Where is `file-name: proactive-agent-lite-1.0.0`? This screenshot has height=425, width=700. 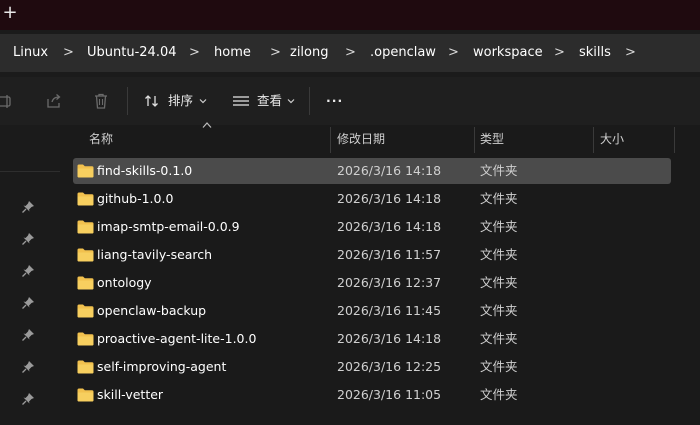 file-name: proactive-agent-lite-1.0.0 is located at coordinates (177, 338).